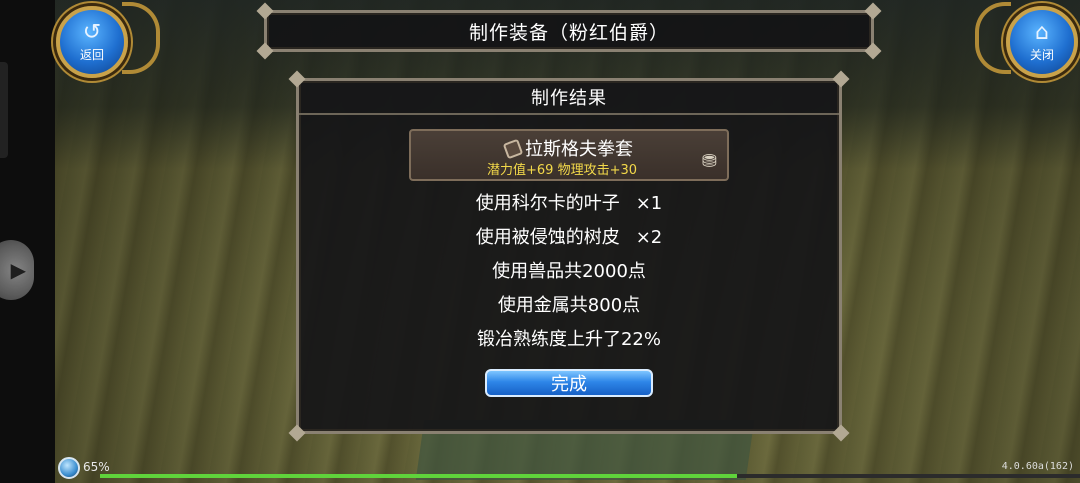  I want to click on close-button-label: 关闭, so click(1041, 54).